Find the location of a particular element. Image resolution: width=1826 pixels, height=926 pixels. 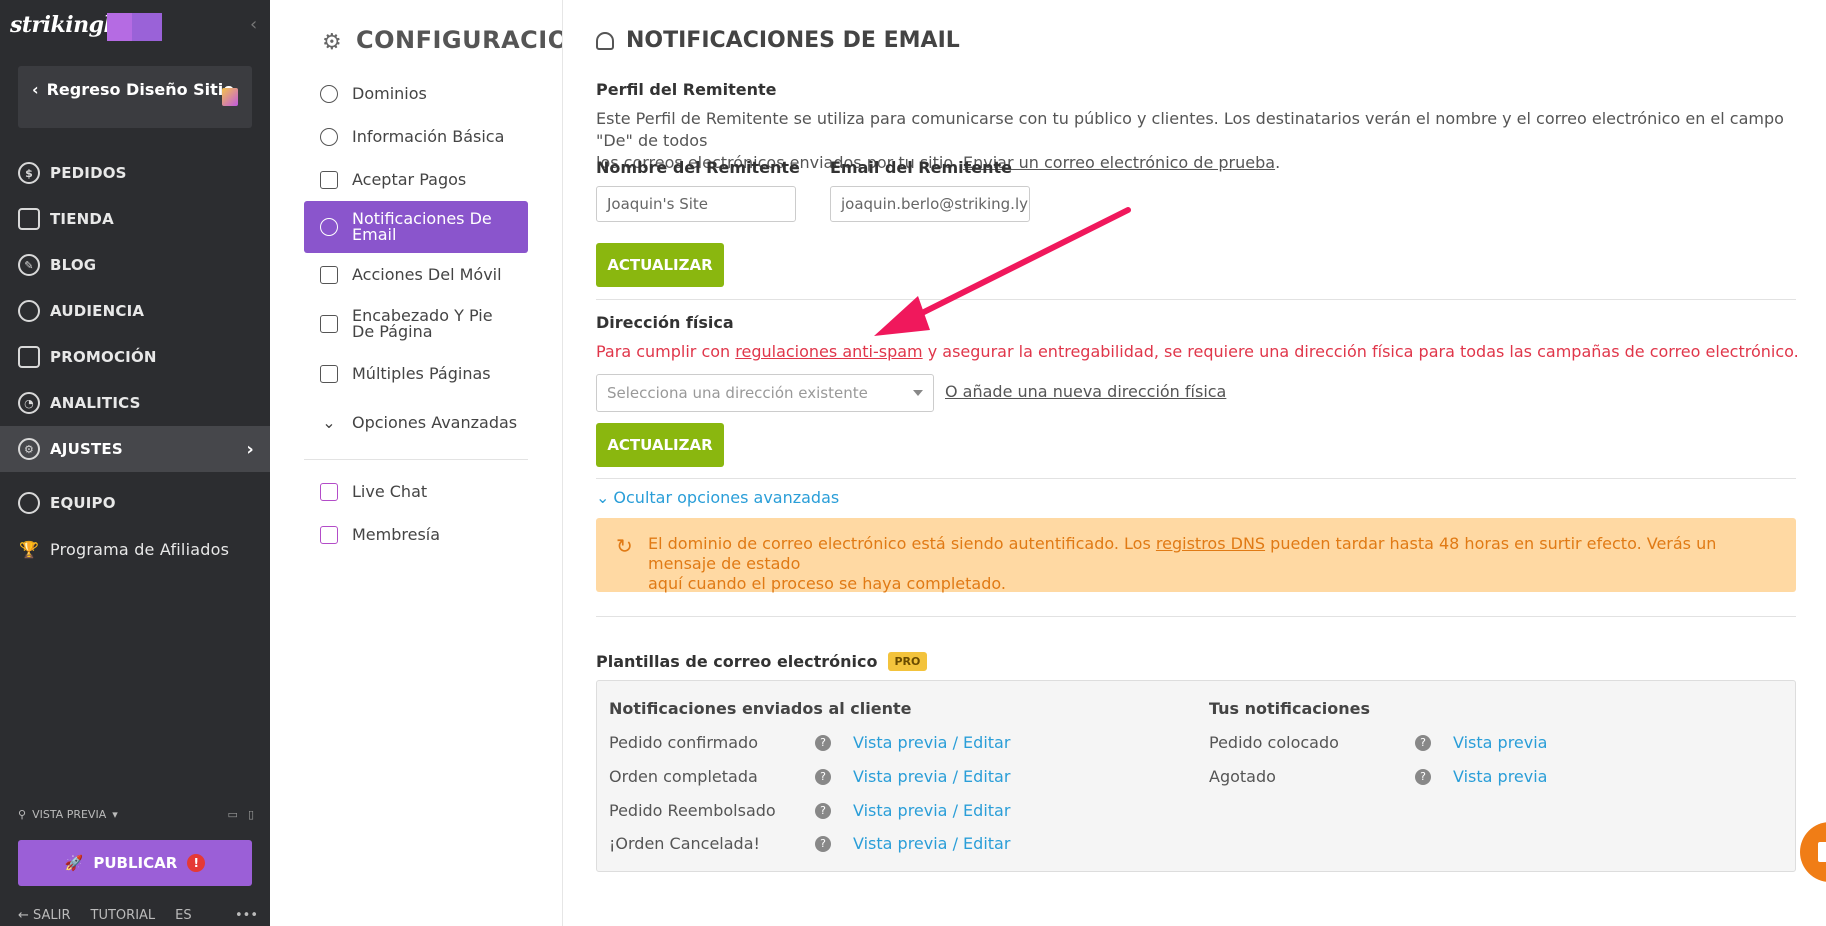

trophy-icon: 🏆 is located at coordinates (29, 549).